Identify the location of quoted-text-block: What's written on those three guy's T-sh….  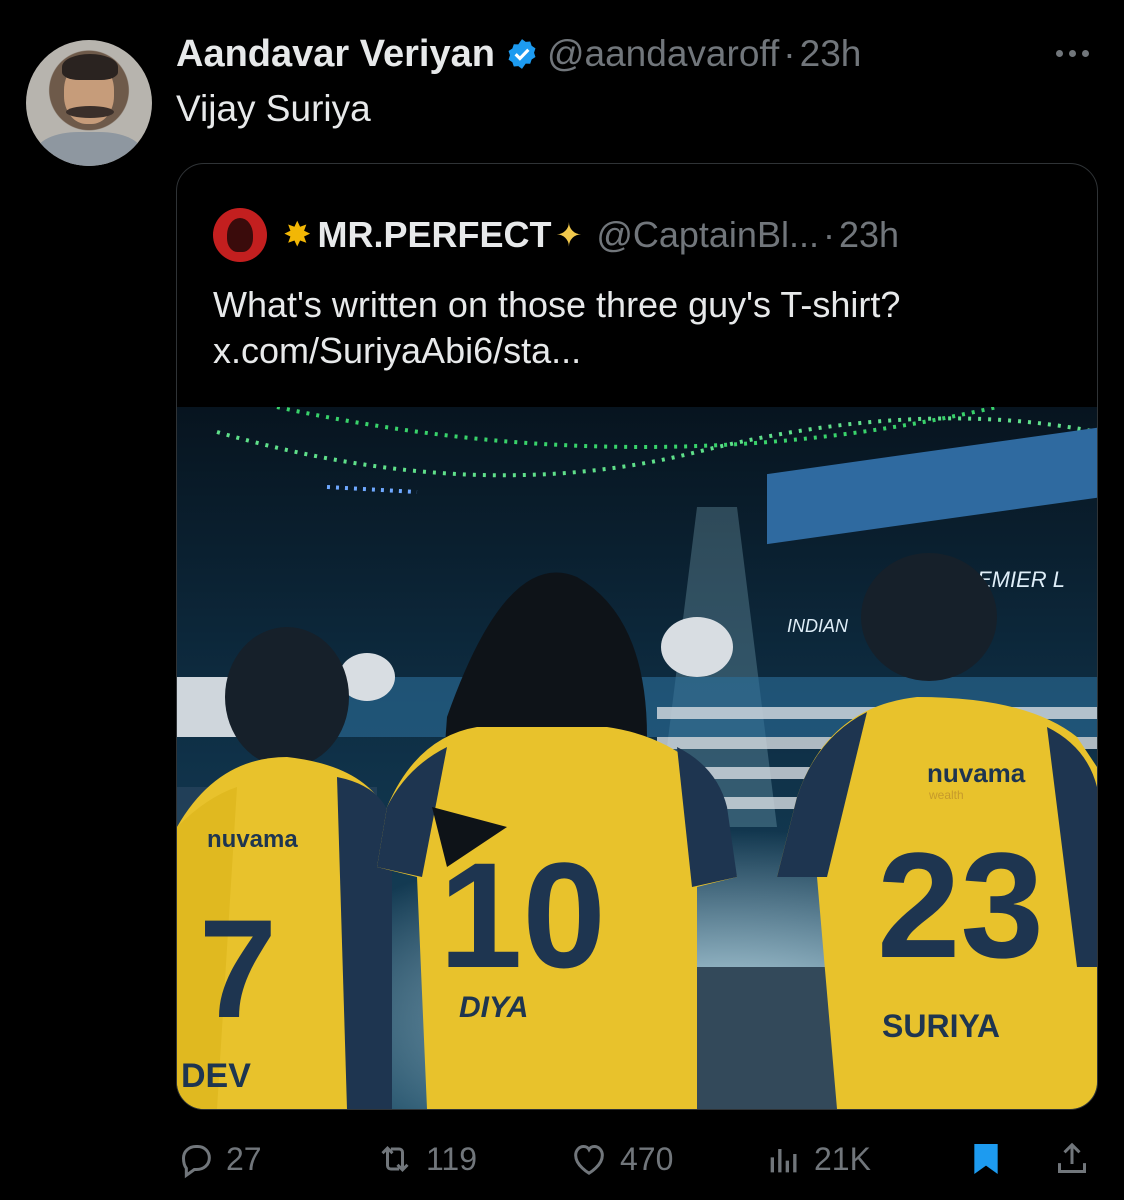
(643, 328).